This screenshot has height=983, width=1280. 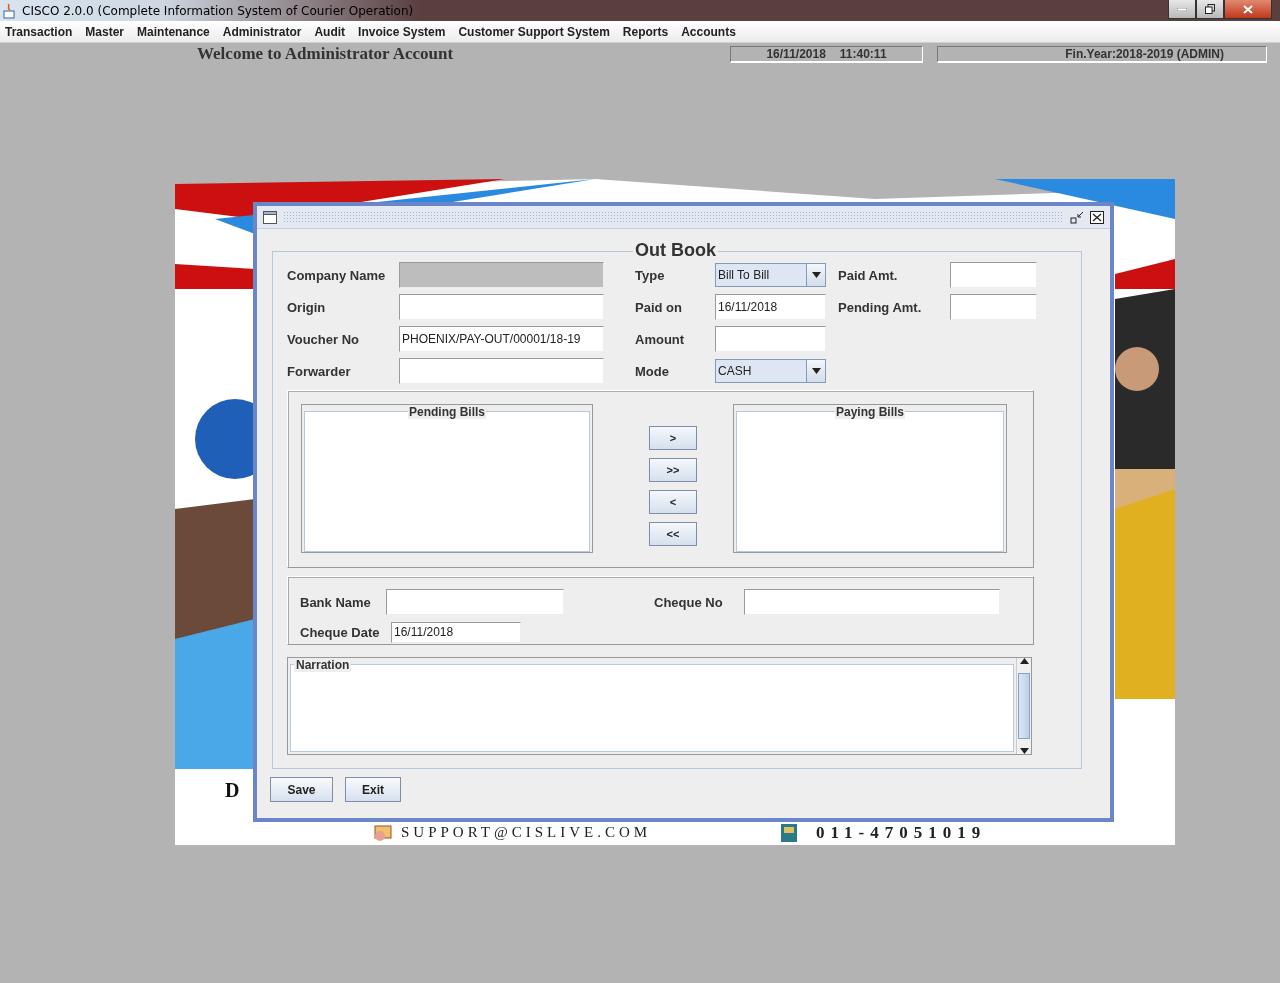 I want to click on exit-button: Exit, so click(x=373, y=789).